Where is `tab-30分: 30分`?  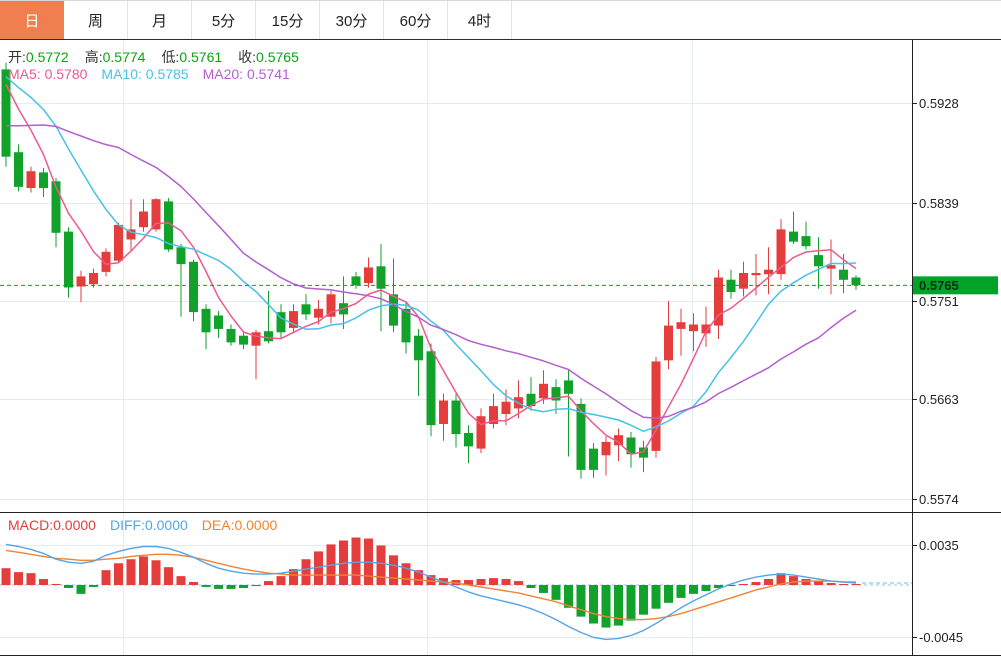 tab-30分: 30分 is located at coordinates (352, 20).